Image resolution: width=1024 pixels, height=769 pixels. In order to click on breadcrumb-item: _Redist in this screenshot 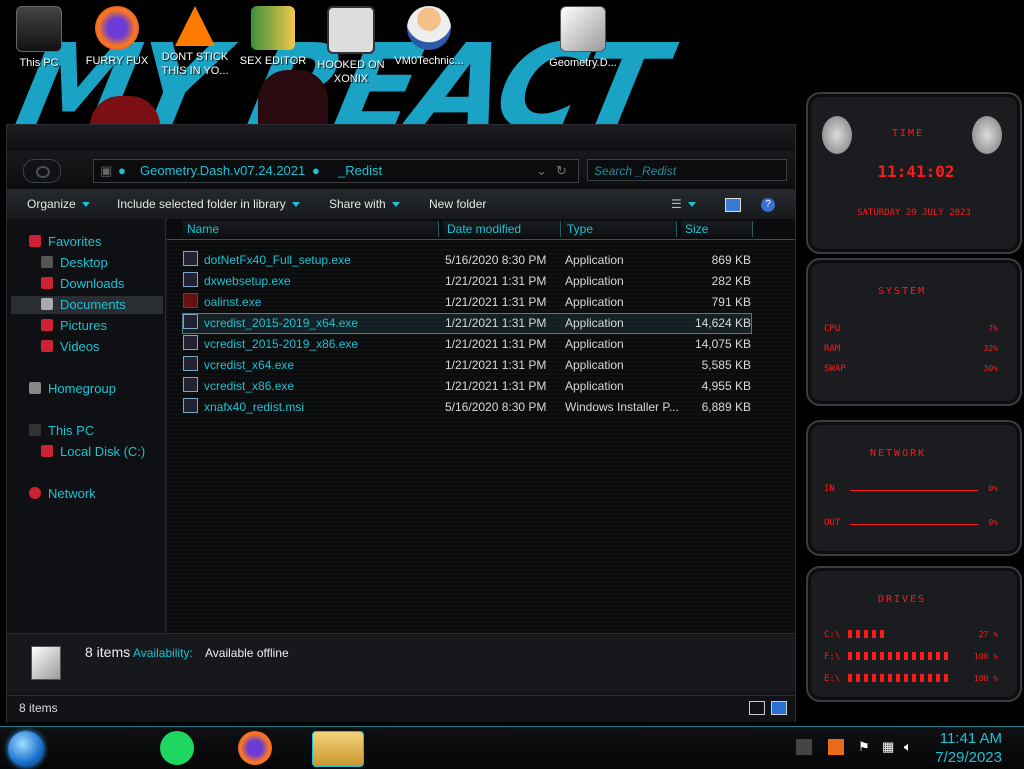, I will do `click(360, 171)`.